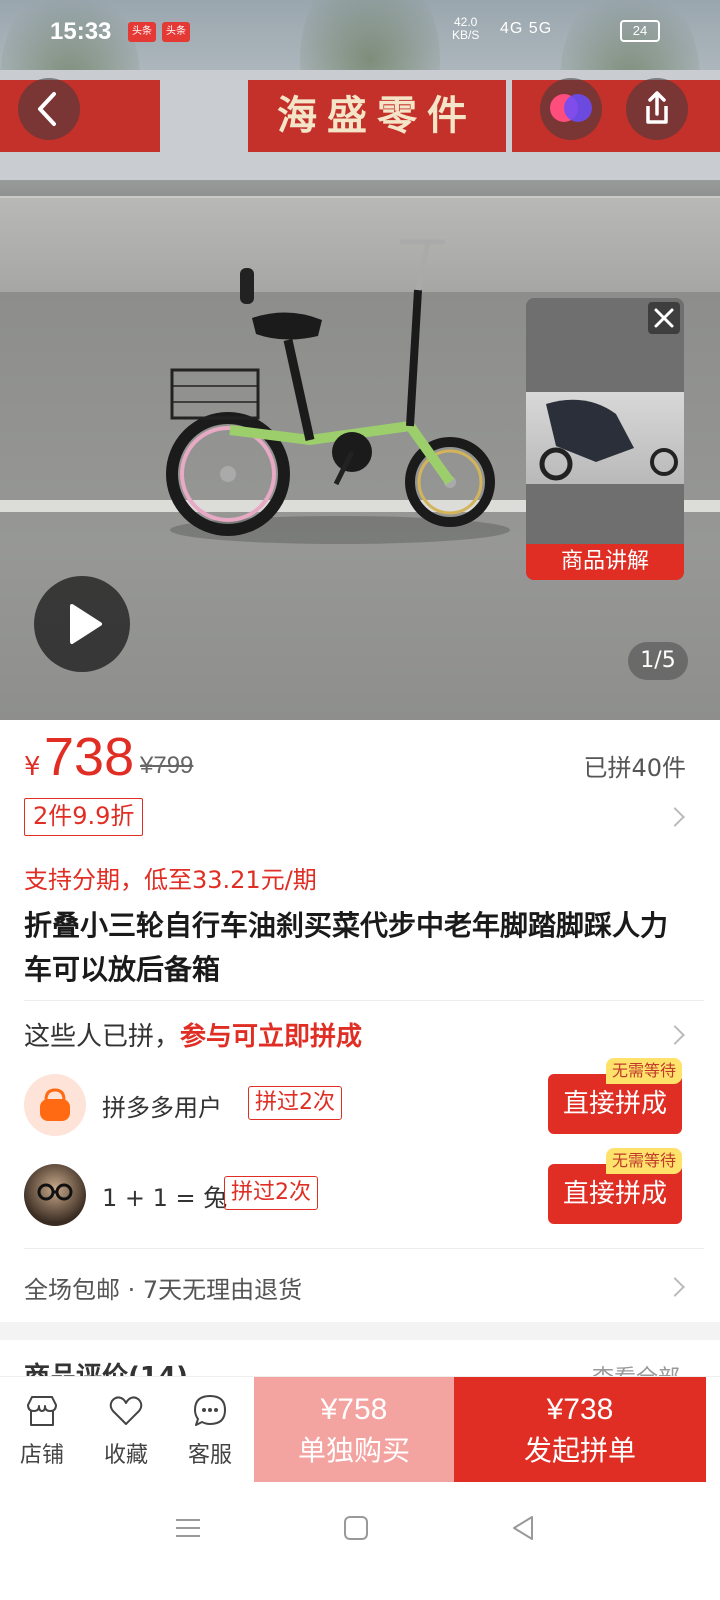 The height and width of the screenshot is (1600, 720). I want to click on battery-icon: 24, so click(640, 31).